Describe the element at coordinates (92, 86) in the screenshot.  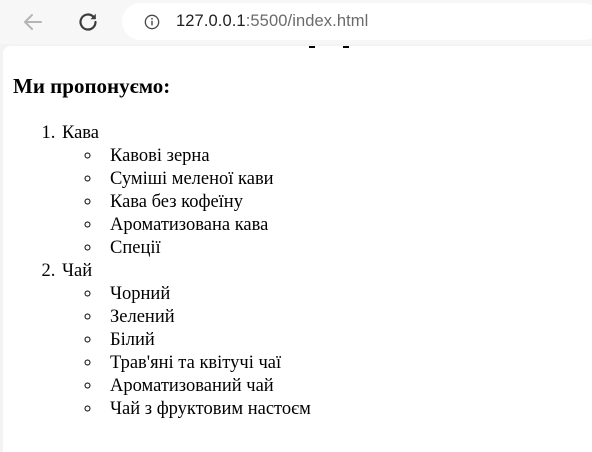
I see `offer-heading: Ми пропонуємо:` at that location.